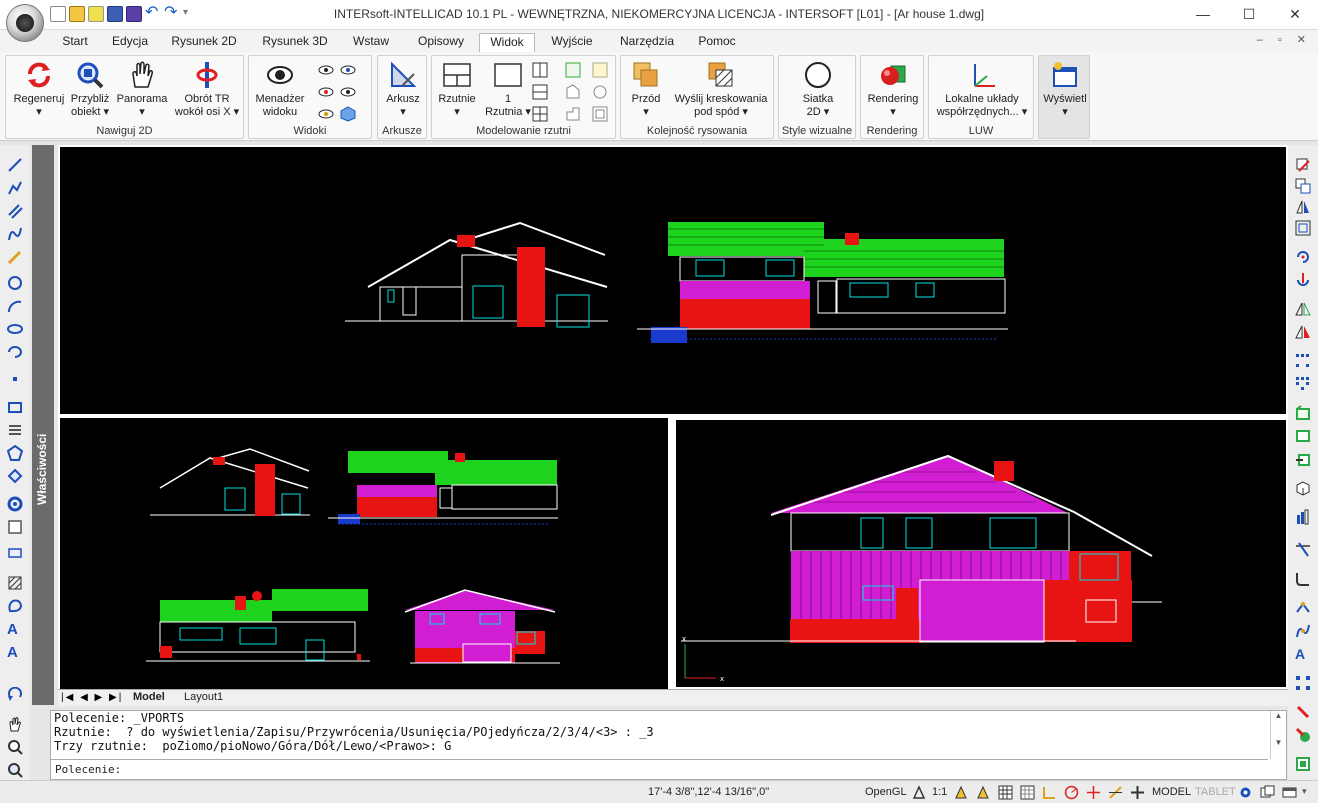 The width and height of the screenshot is (1318, 803). Describe the element at coordinates (1303, 413) in the screenshot. I see `move-tool-icon` at that location.